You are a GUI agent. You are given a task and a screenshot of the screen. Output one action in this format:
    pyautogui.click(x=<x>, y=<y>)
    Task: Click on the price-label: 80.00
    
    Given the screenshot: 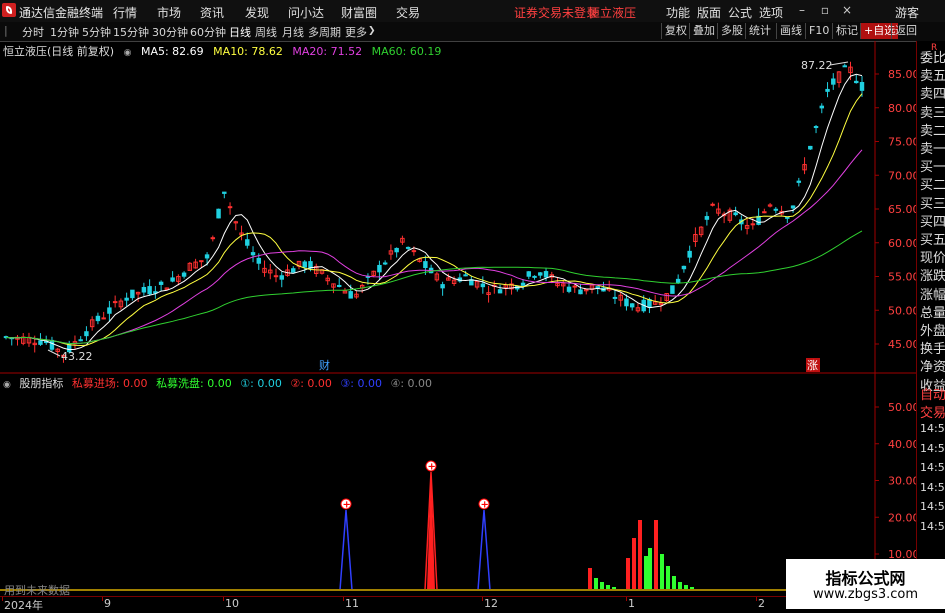 What is the action you would take?
    pyautogui.click(x=904, y=108)
    